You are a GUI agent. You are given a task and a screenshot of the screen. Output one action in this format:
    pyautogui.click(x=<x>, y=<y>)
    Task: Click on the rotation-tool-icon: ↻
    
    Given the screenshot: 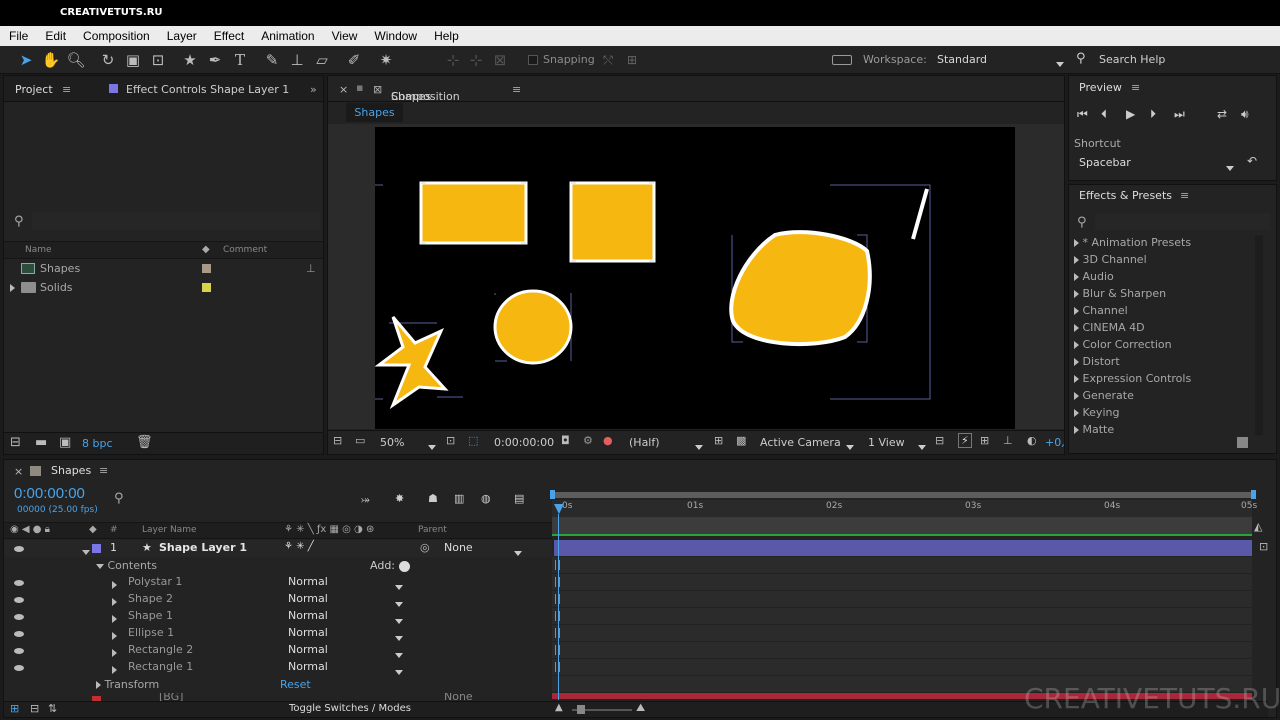 What is the action you would take?
    pyautogui.click(x=108, y=60)
    